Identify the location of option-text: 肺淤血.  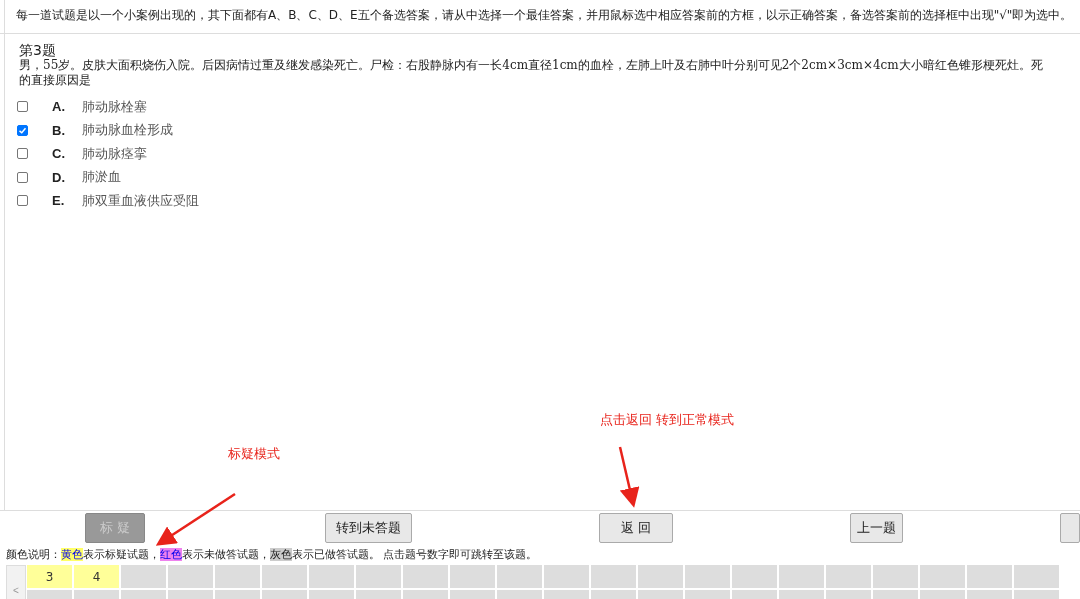
(101, 177).